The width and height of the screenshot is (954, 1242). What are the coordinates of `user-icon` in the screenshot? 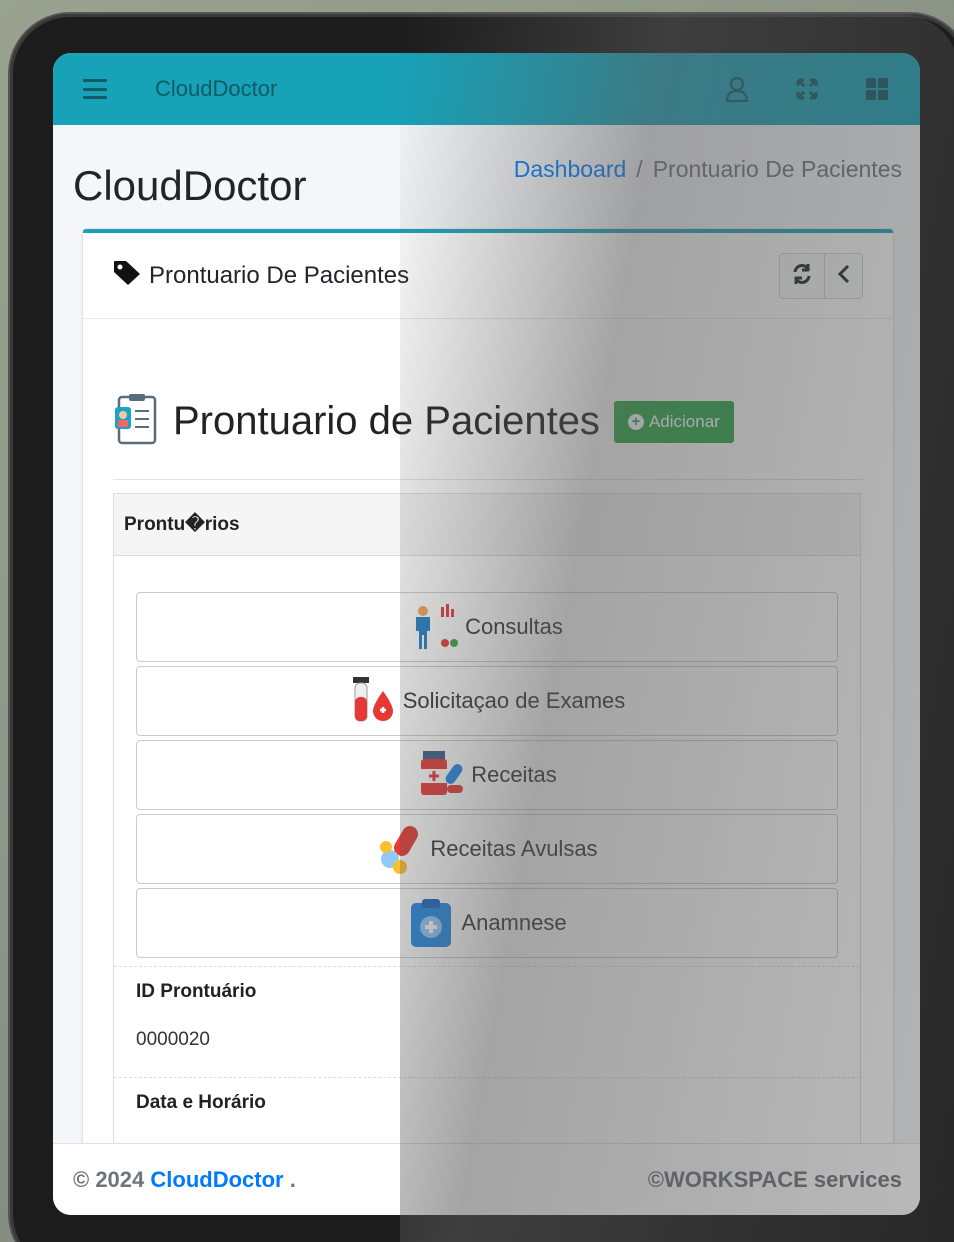 It's located at (737, 89).